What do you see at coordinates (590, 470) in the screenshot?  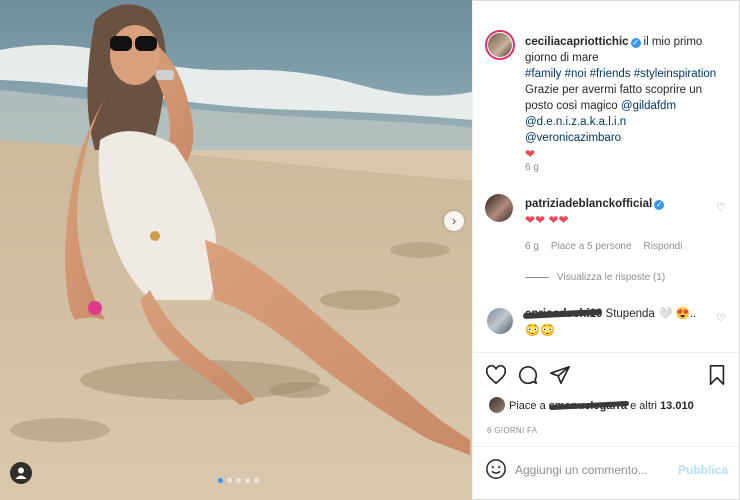 I see `add-comment-input` at bounding box center [590, 470].